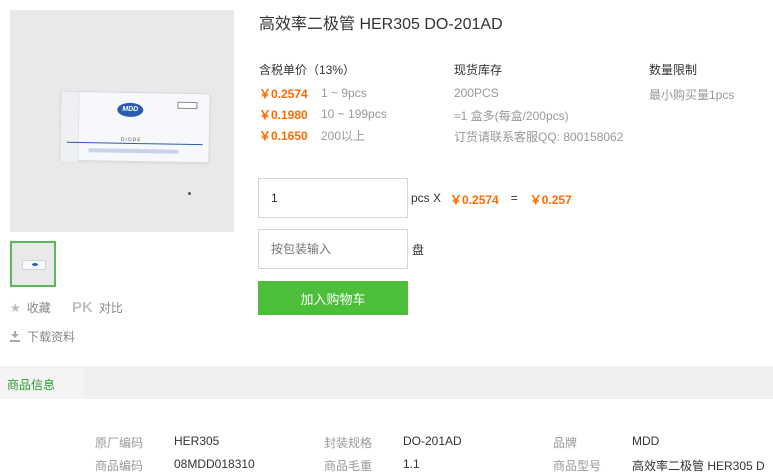 The image size is (773, 472). Describe the element at coordinates (214, 464) in the screenshot. I see `spec-value: 08MDD018310` at that location.